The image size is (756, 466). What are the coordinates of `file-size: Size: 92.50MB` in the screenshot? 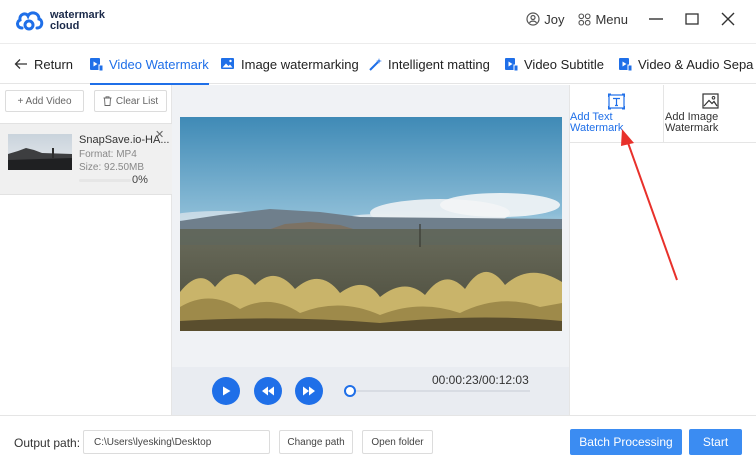 It's located at (112, 167).